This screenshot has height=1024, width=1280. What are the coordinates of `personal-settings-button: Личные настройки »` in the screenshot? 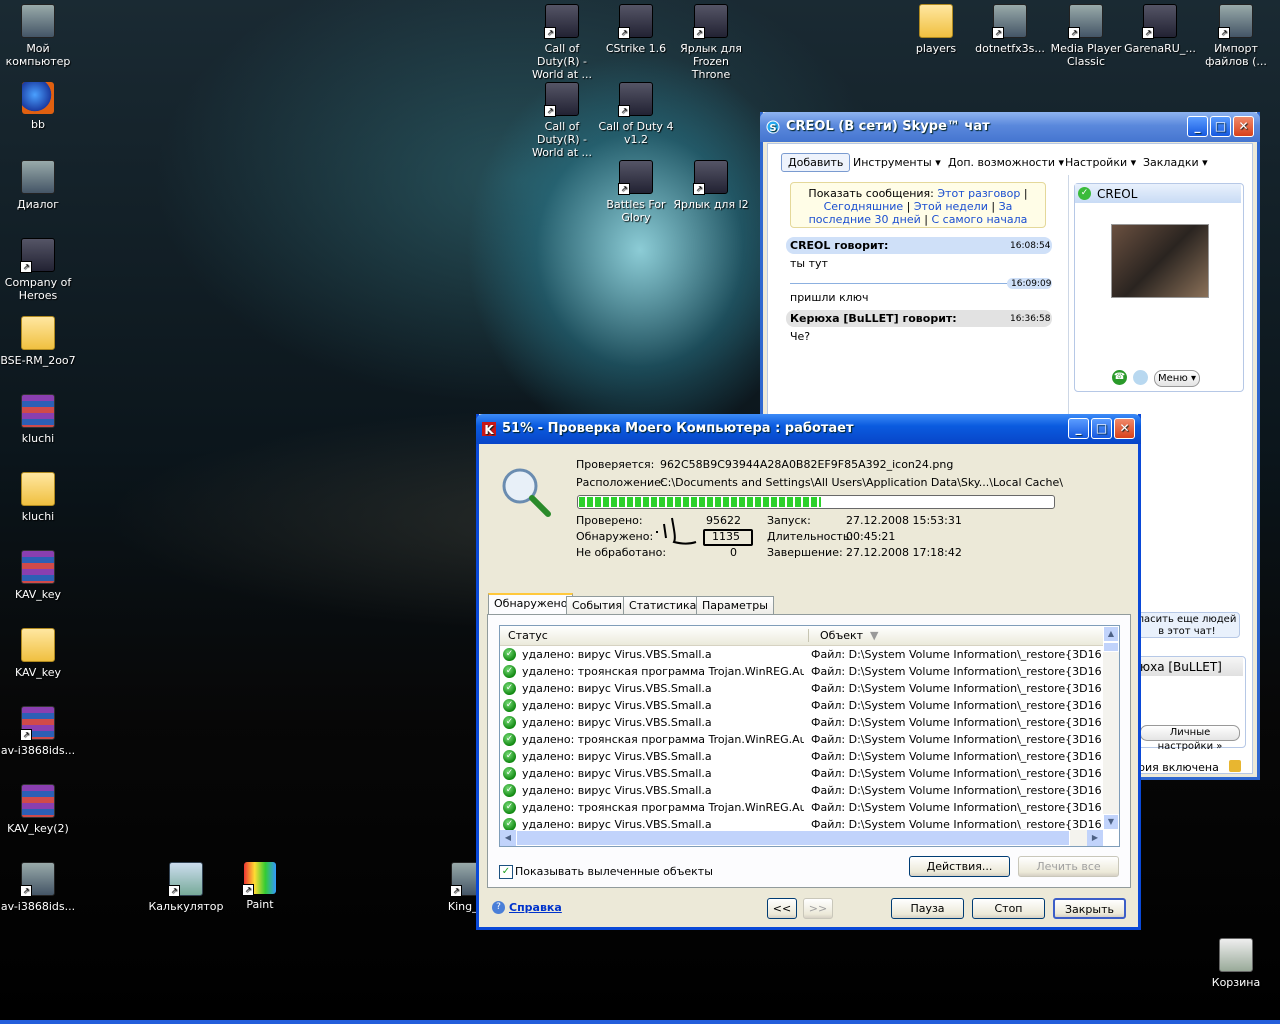 It's located at (1190, 738).